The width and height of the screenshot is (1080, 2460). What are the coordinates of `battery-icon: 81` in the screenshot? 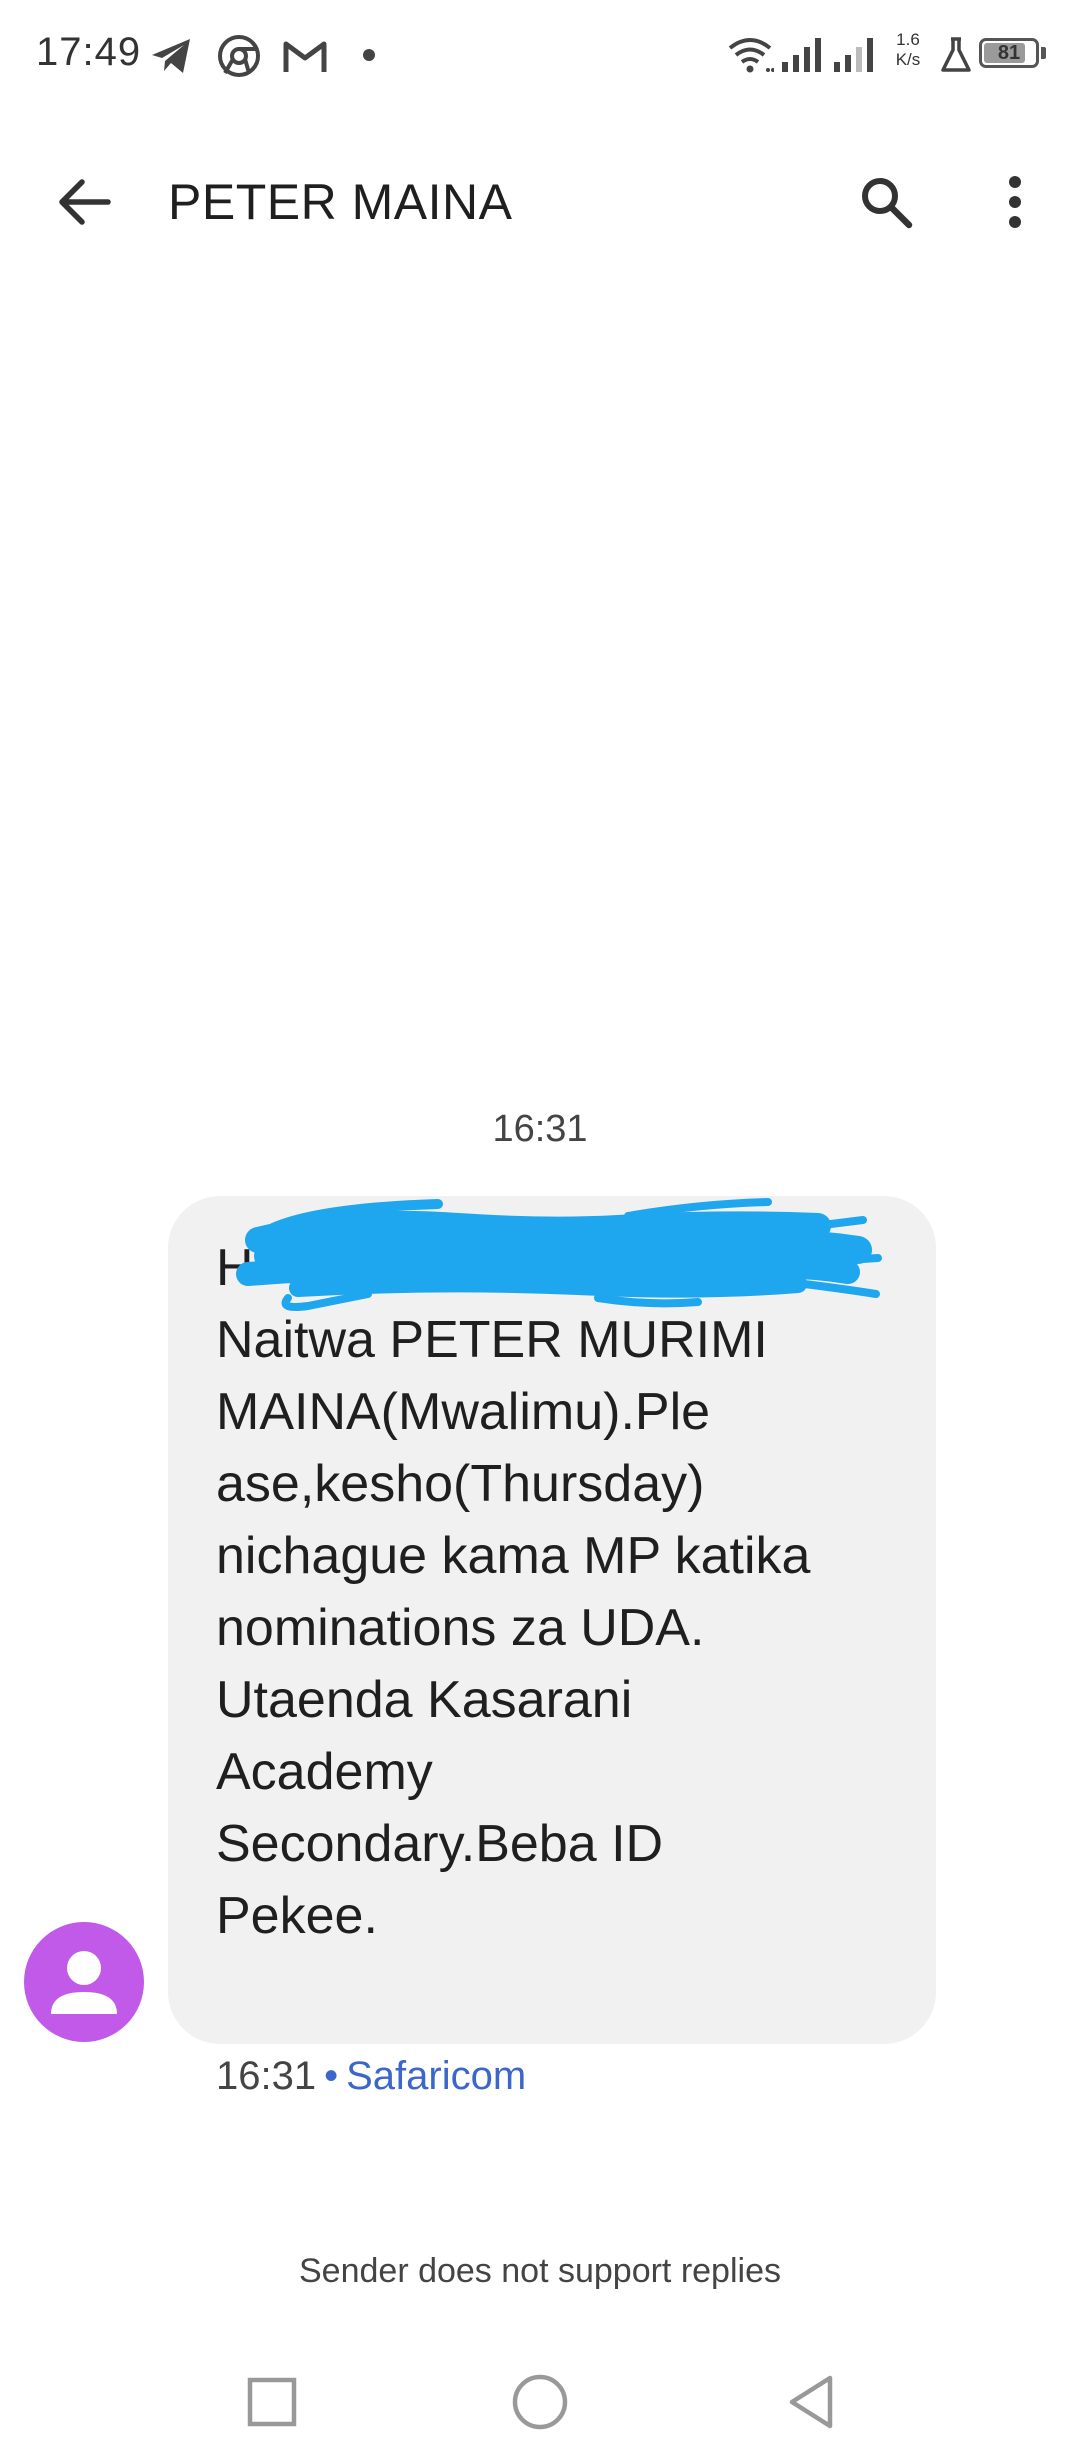 It's located at (1009, 53).